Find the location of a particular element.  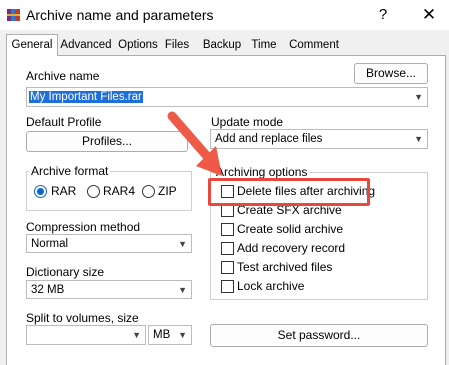

compression-method-label: Compression method is located at coordinates (83, 227).